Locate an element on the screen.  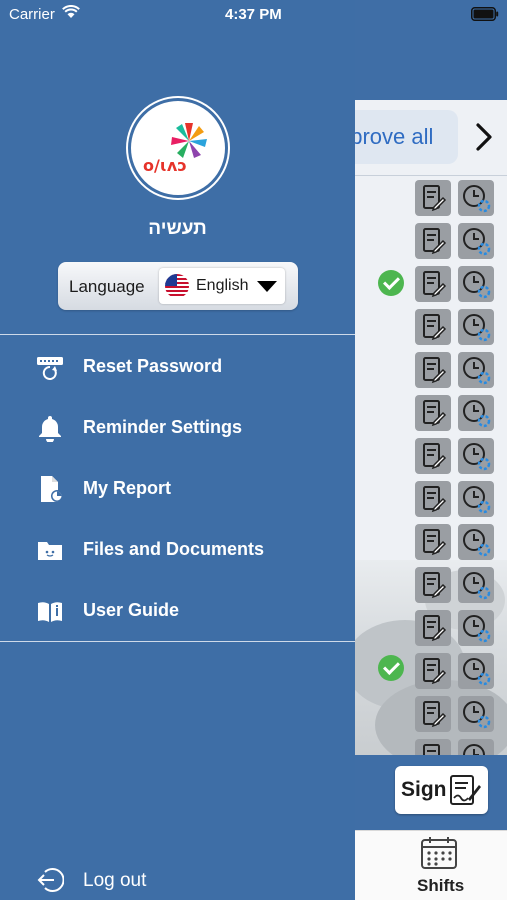
status-bar: Carrier 4:37 PM is located at coordinates (253, 14).